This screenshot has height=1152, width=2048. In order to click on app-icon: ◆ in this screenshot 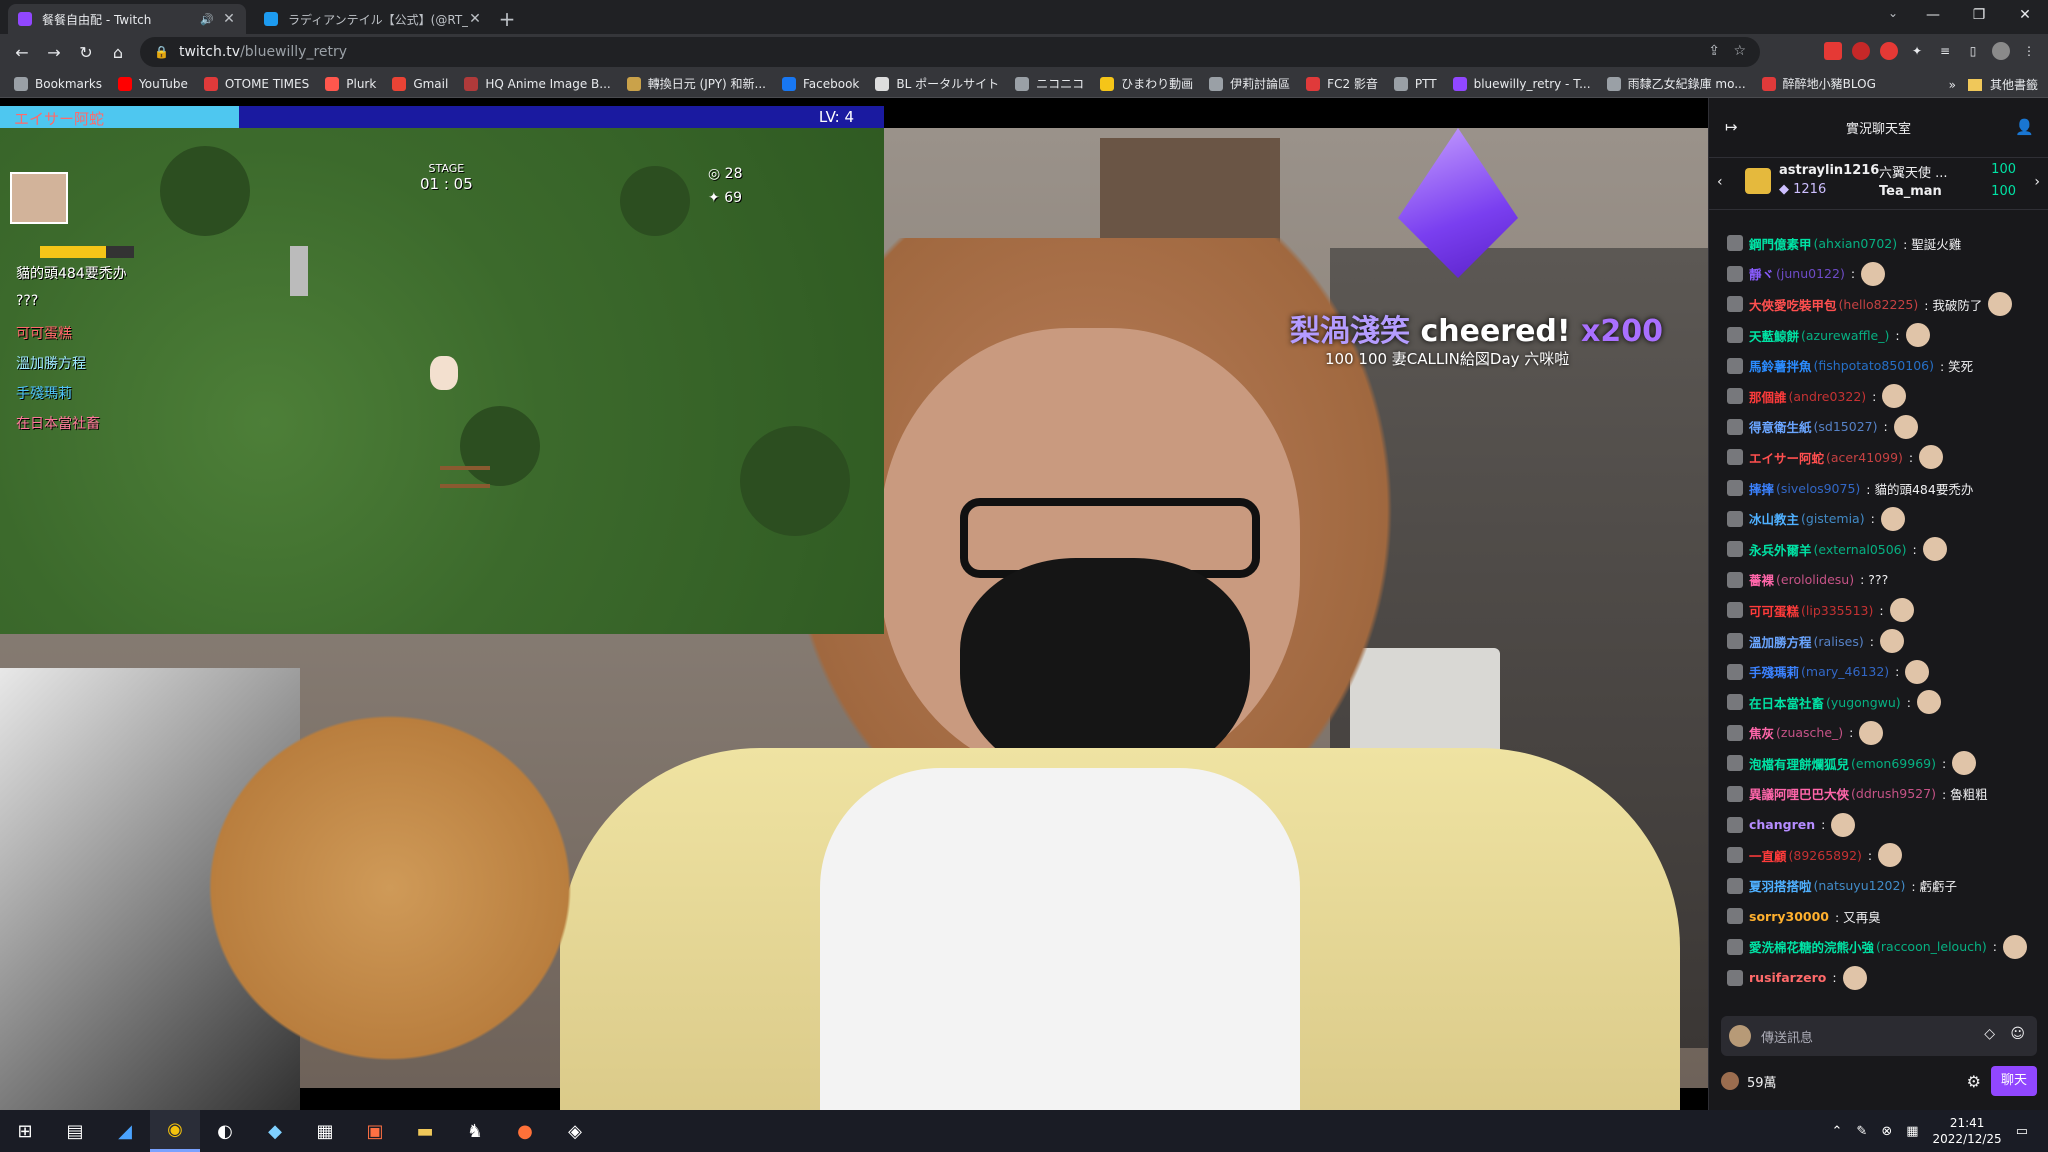, I will do `click(275, 1131)`.